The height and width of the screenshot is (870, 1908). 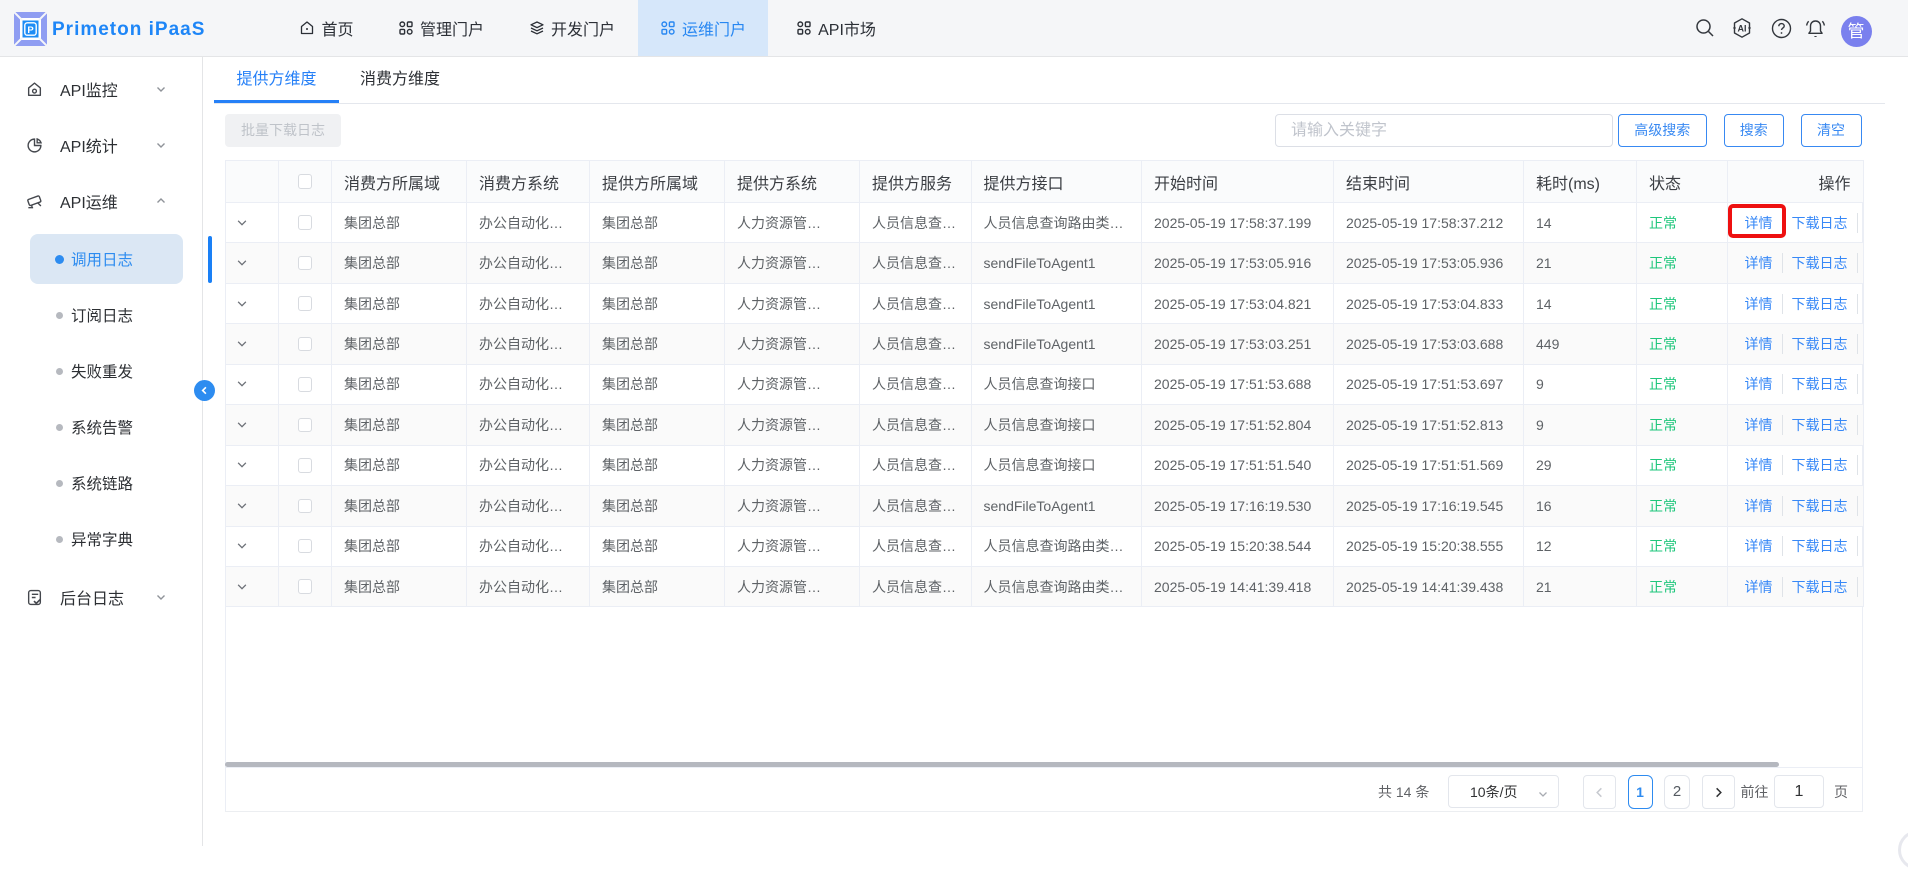 I want to click on svg-text: AI, so click(x=1742, y=29).